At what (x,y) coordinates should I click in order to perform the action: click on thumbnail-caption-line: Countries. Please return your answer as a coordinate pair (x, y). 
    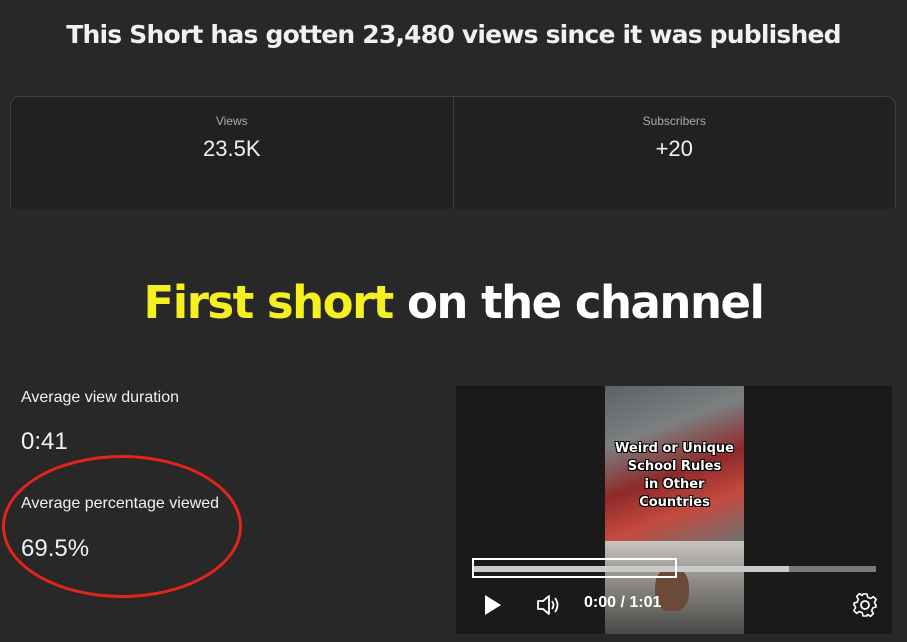
    Looking at the image, I should click on (674, 502).